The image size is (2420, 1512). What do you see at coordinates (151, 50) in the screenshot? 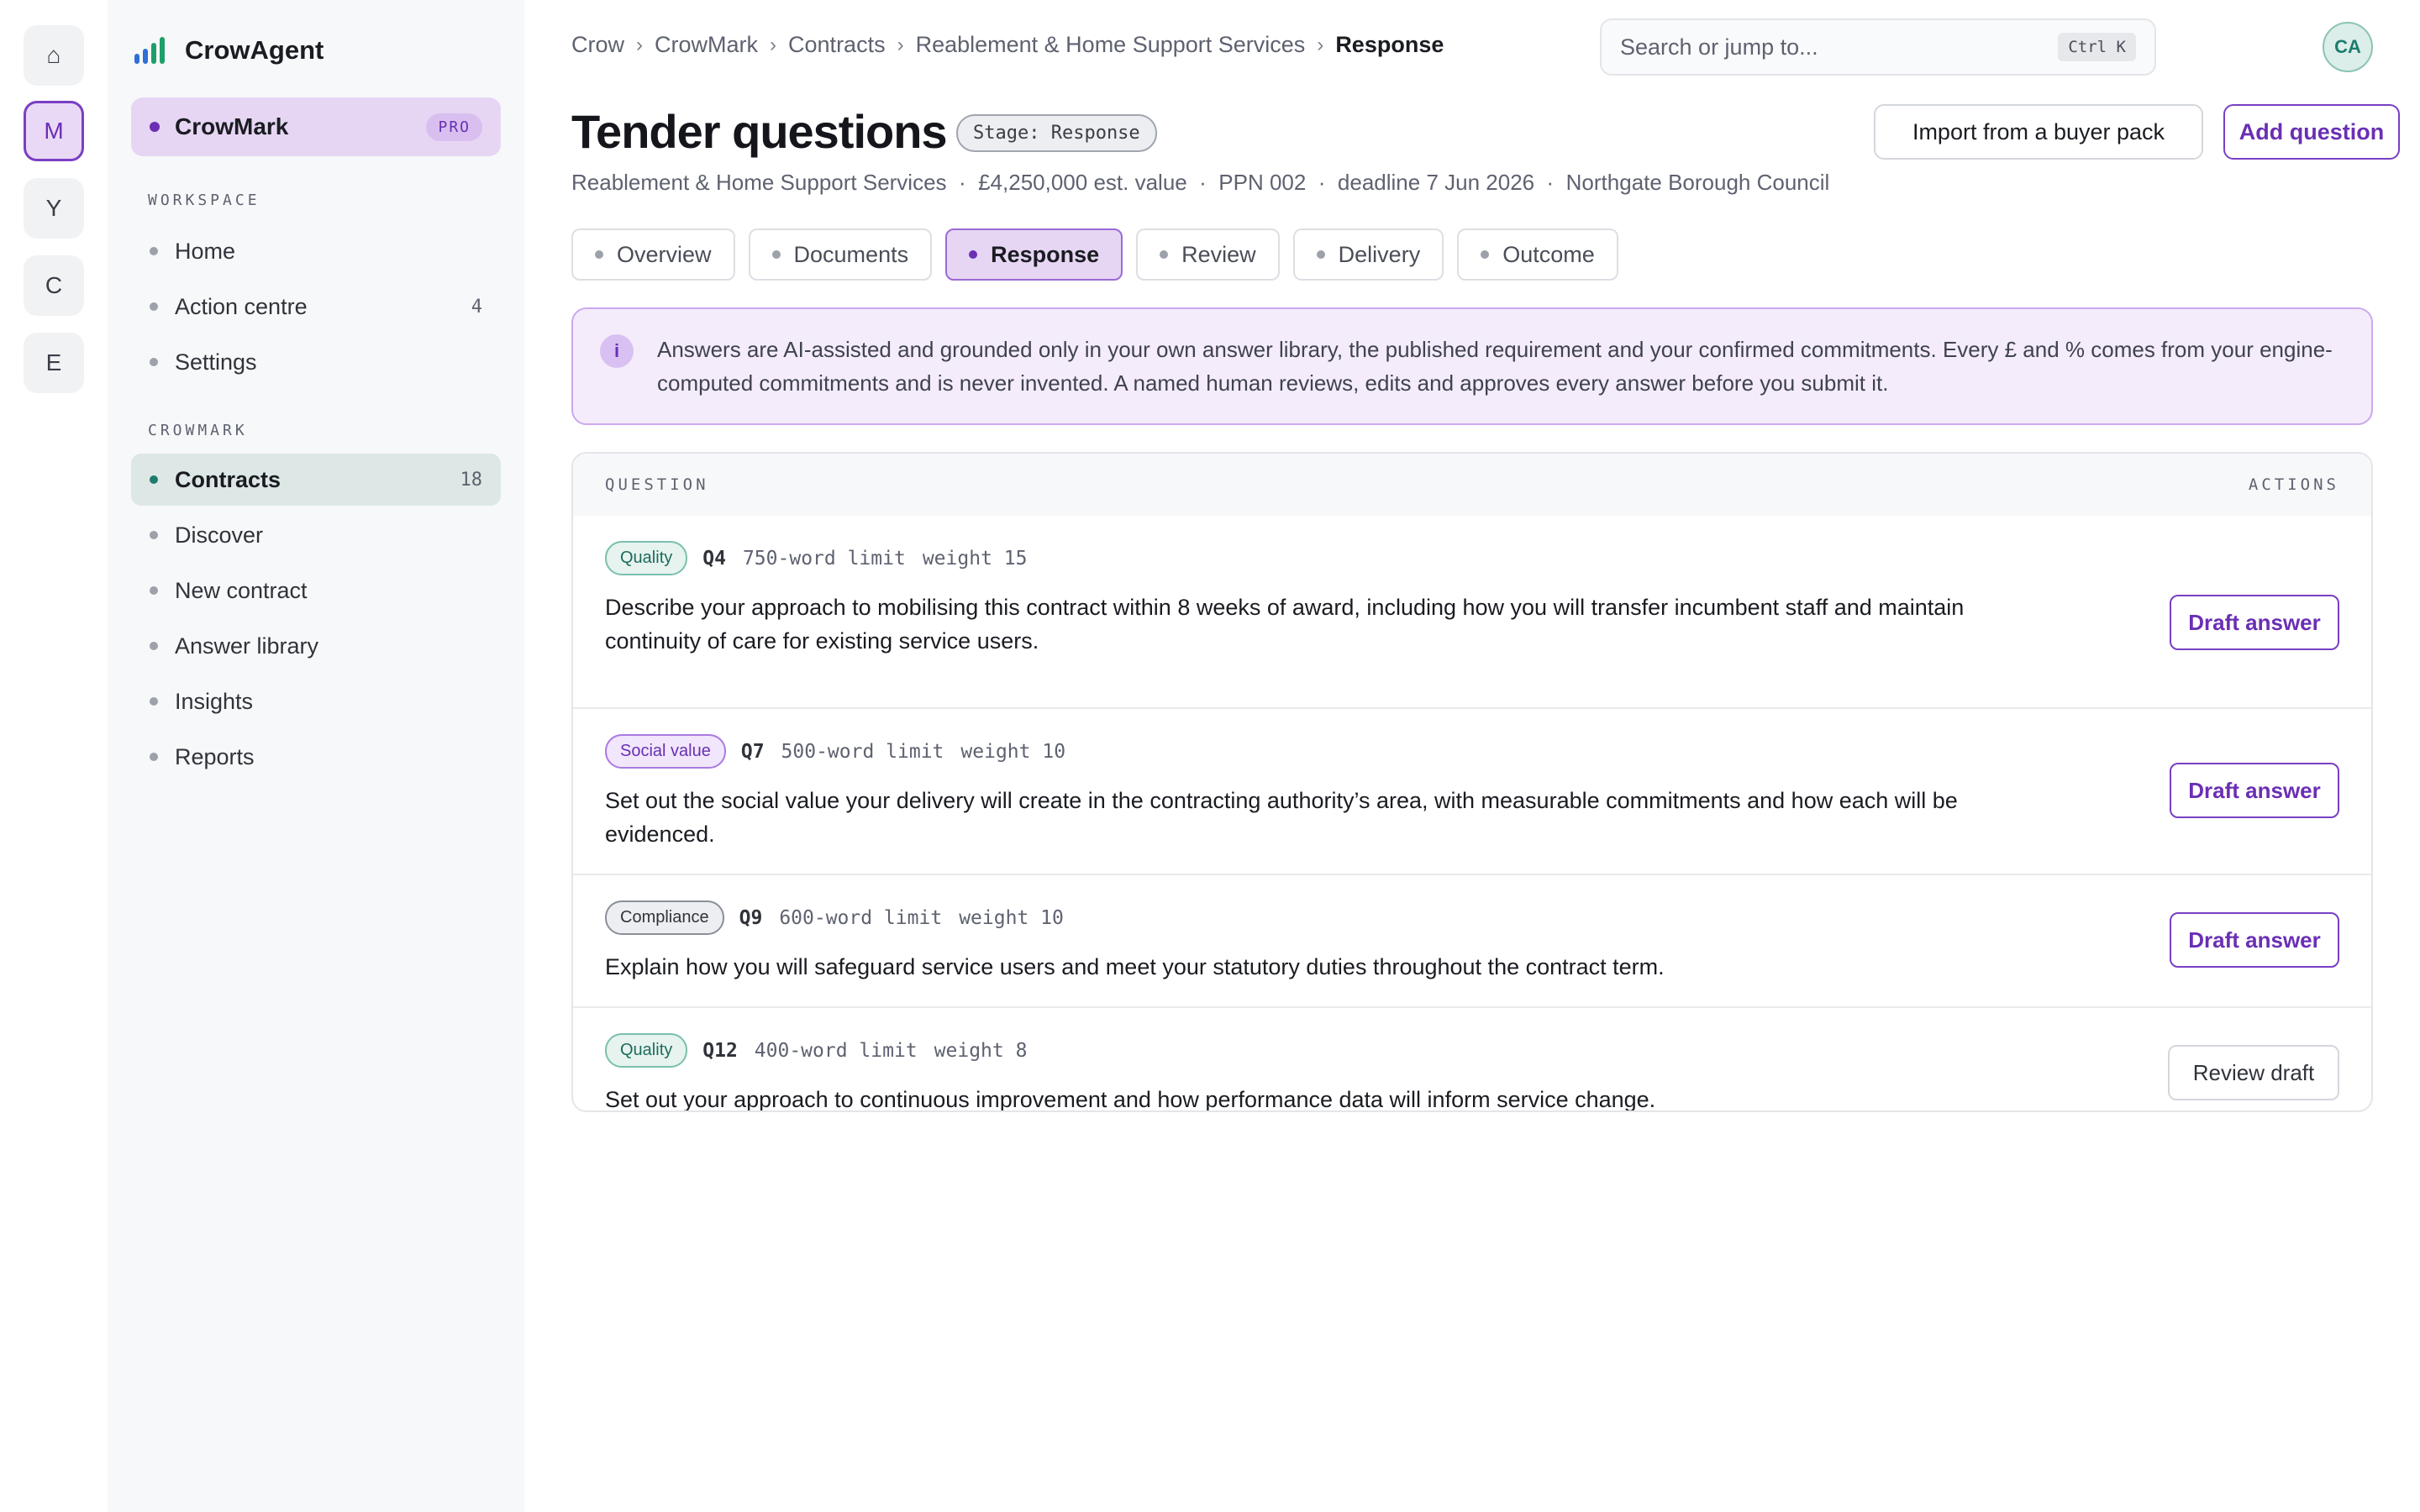
I see `signal-bars-icon` at bounding box center [151, 50].